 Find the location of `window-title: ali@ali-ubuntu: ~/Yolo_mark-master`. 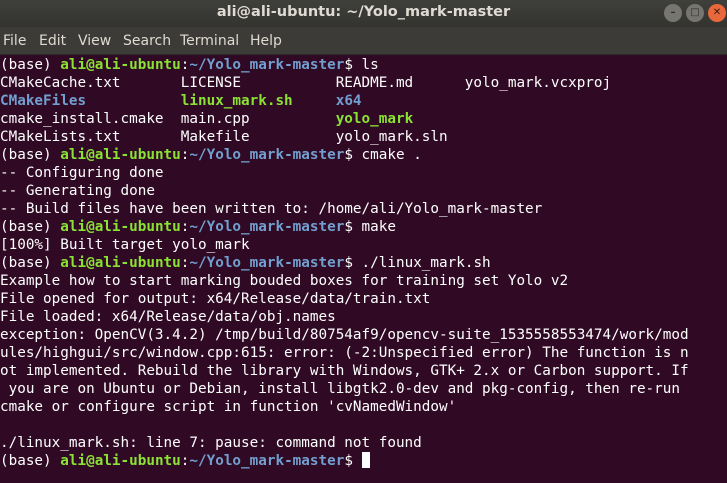

window-title: ali@ali-ubuntu: ~/Yolo_mark-master is located at coordinates (363, 12).